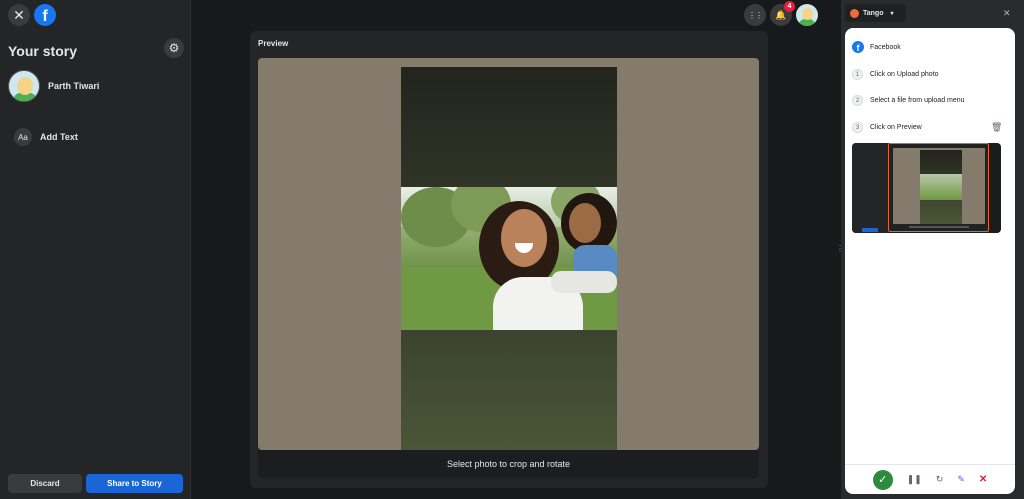 This screenshot has width=1024, height=499. What do you see at coordinates (42, 51) in the screenshot?
I see `page-title: Your story` at bounding box center [42, 51].